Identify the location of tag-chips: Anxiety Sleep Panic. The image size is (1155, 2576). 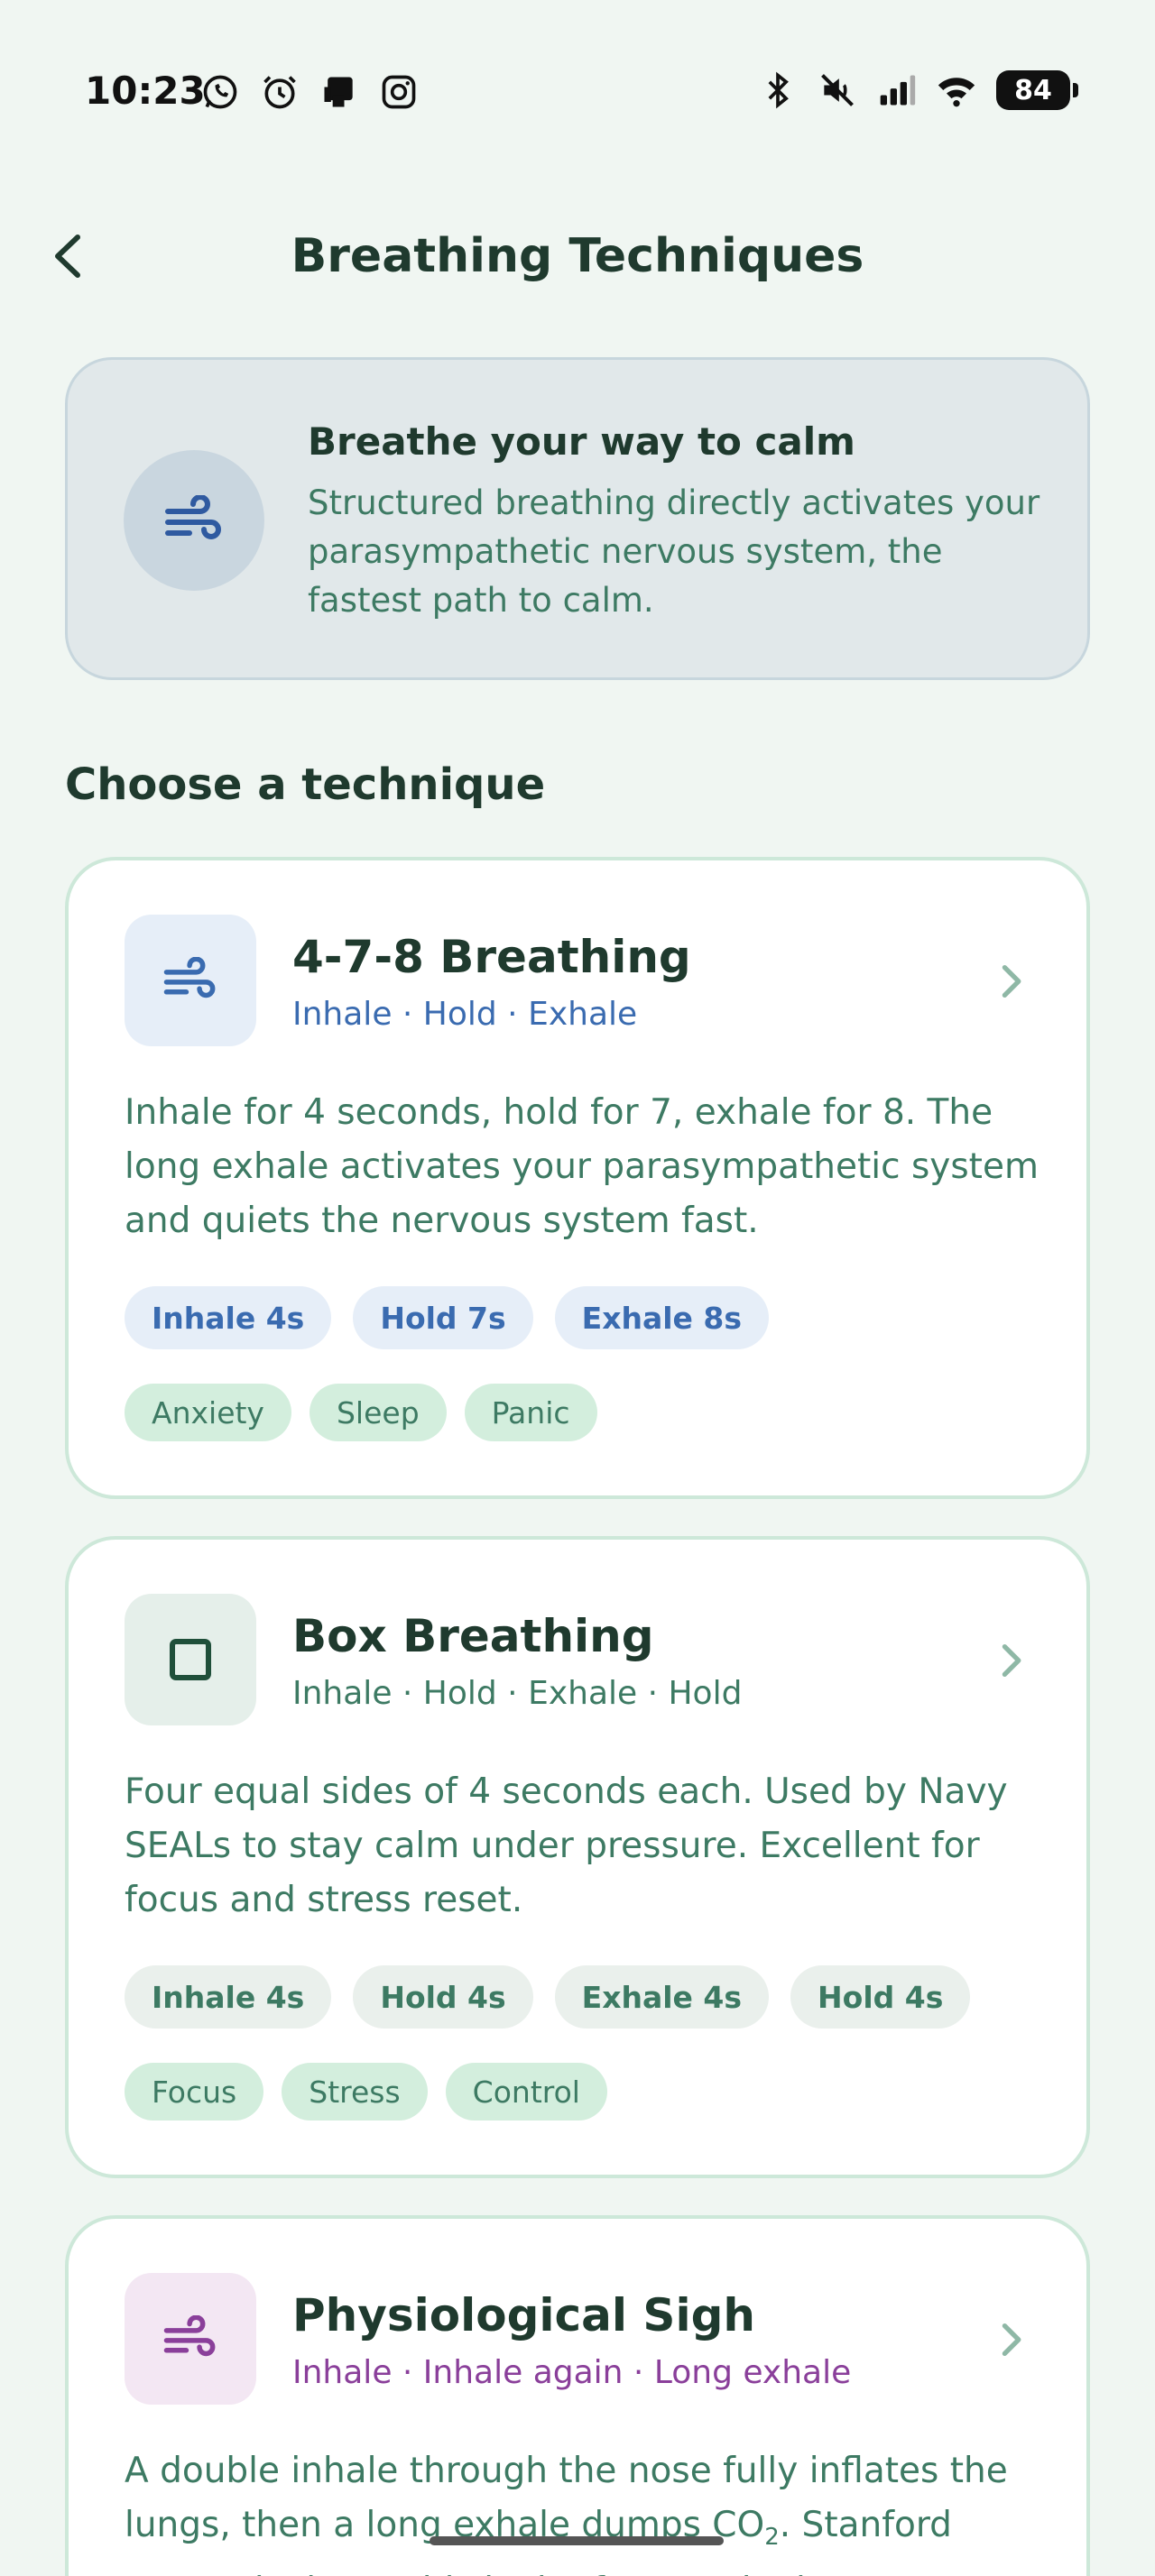
(361, 1412).